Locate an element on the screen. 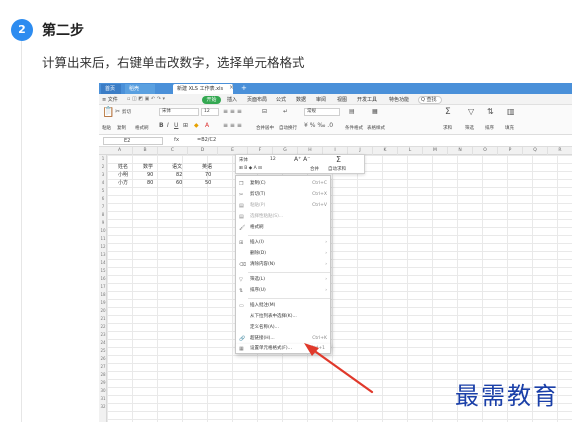 The height and width of the screenshot is (422, 572). sum-icon: Σ is located at coordinates (448, 112).